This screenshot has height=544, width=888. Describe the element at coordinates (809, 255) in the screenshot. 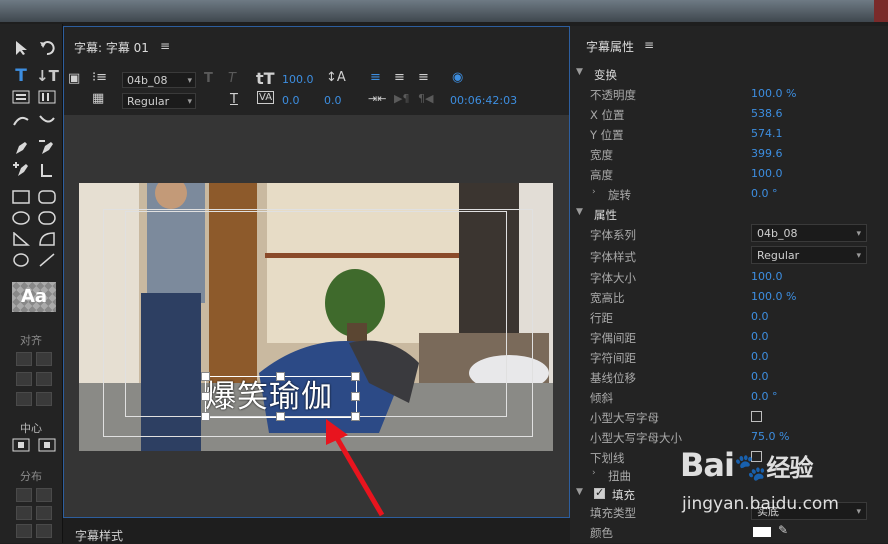

I see `font-style-dropdown: Regular ▾` at that location.